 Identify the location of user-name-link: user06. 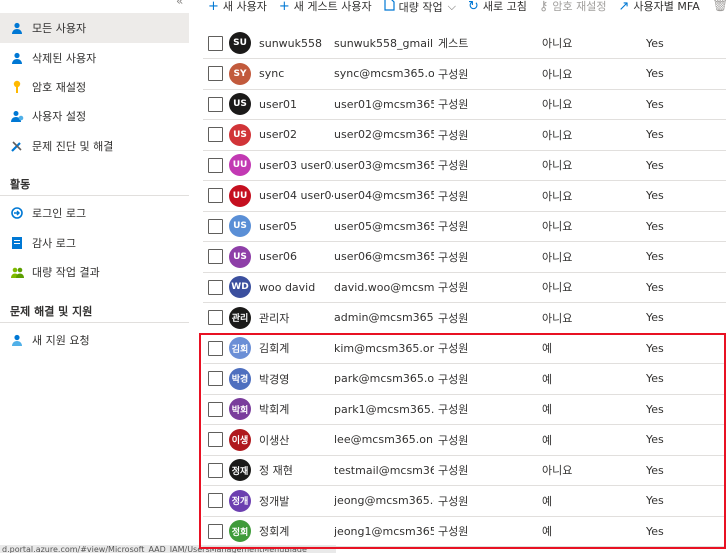
(296, 256).